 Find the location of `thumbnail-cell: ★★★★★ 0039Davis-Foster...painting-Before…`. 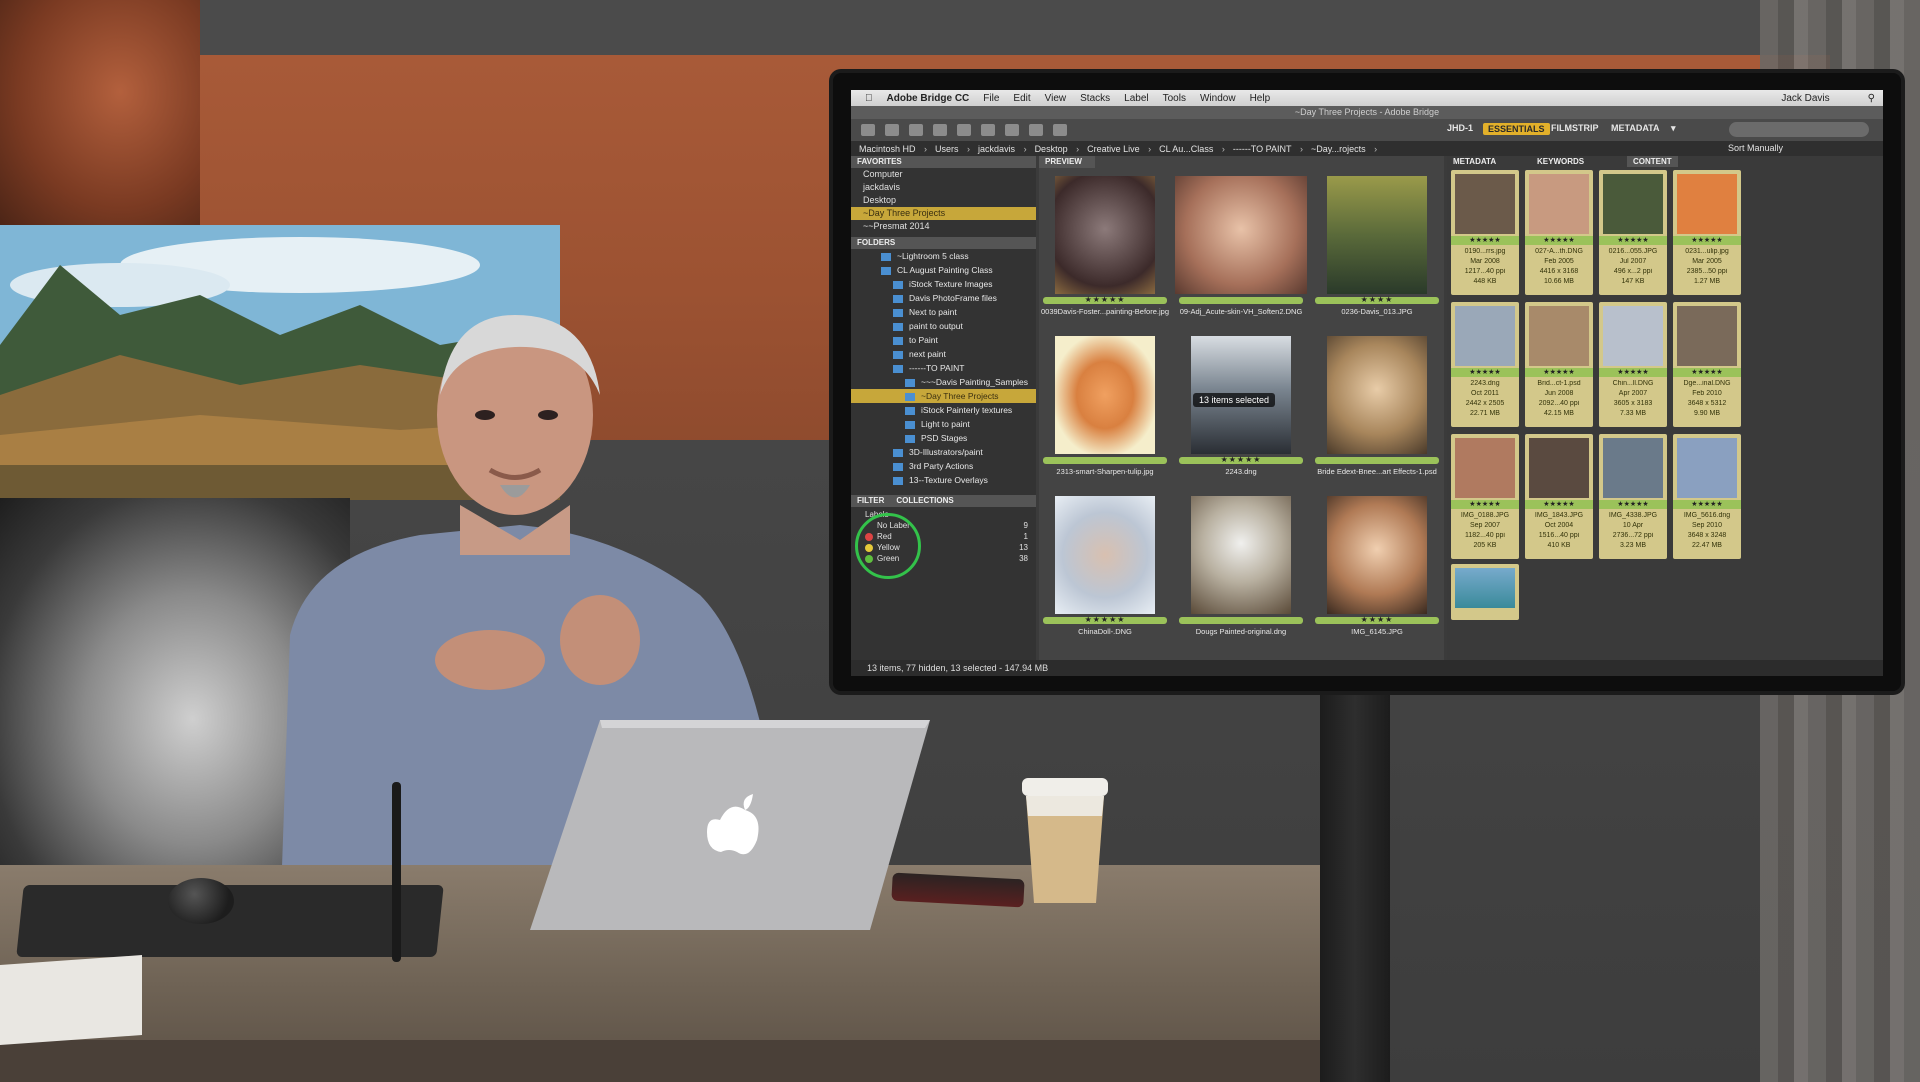

thumbnail-cell: ★★★★★ 0039Davis-Foster...painting-Before… is located at coordinates (1105, 248).